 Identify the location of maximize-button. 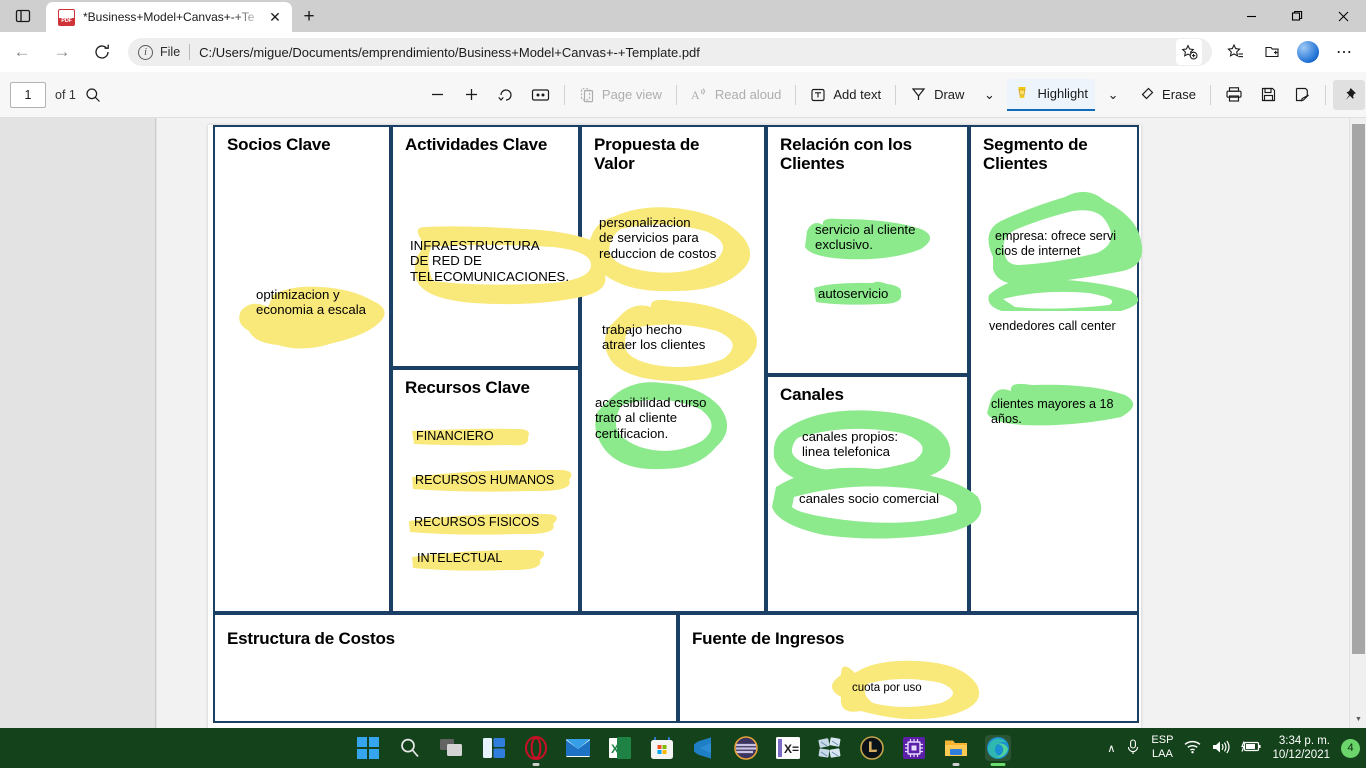
(1297, 16).